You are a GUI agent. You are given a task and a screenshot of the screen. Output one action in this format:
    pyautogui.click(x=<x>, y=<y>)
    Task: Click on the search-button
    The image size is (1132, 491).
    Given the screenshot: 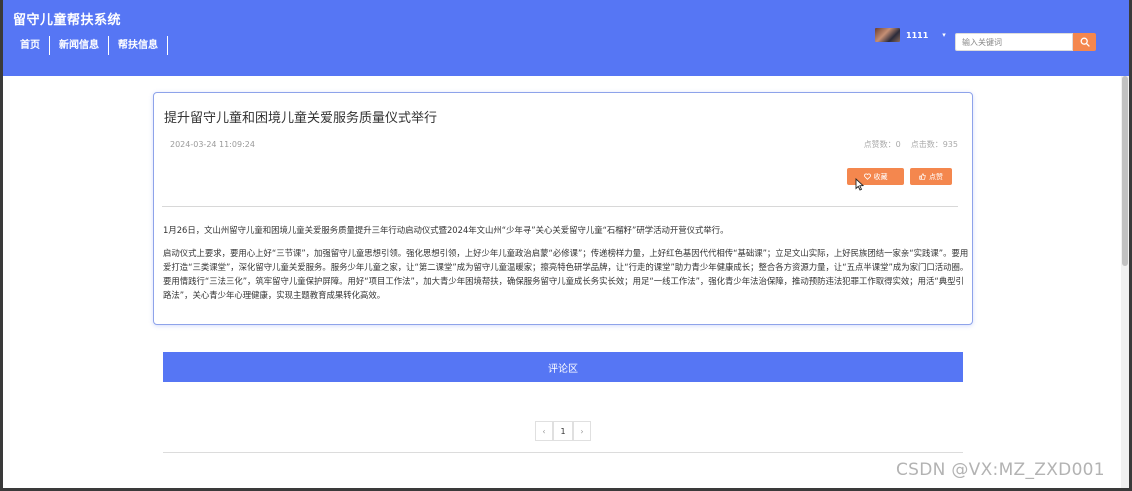 What is the action you would take?
    pyautogui.click(x=1084, y=42)
    